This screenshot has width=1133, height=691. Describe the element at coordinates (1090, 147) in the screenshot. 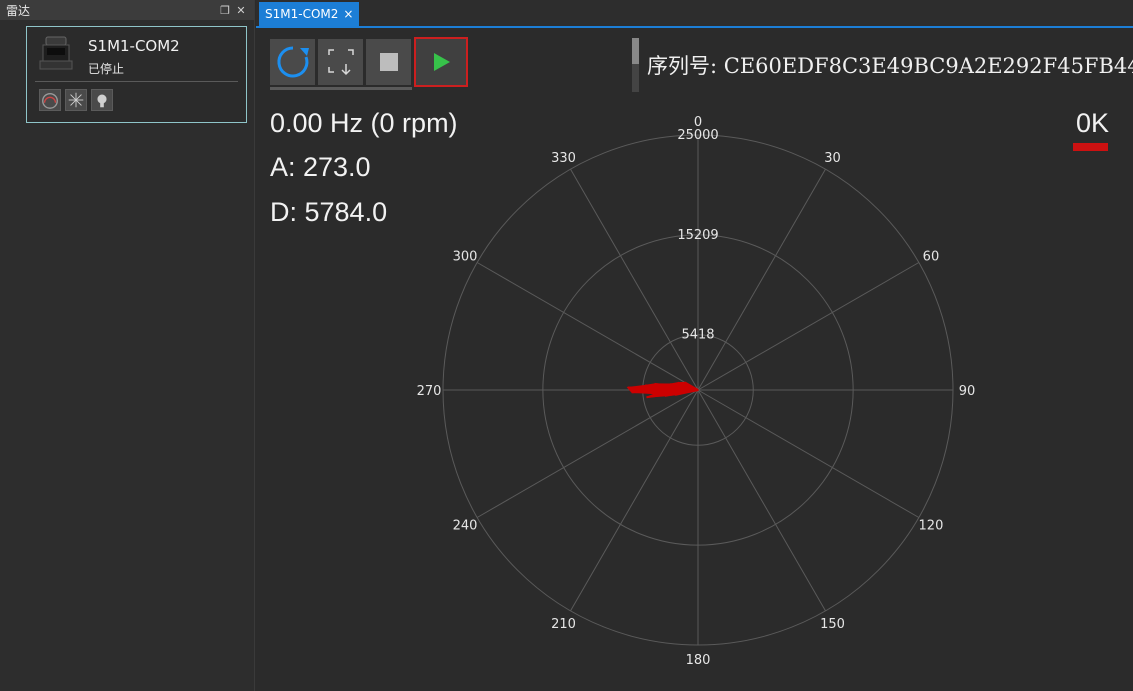

I see `ok-status-bar` at that location.